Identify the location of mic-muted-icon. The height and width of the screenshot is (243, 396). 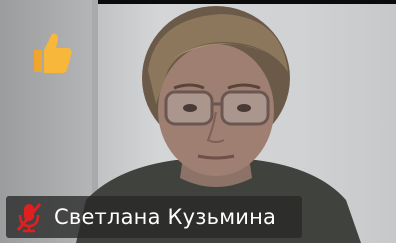
(29, 217).